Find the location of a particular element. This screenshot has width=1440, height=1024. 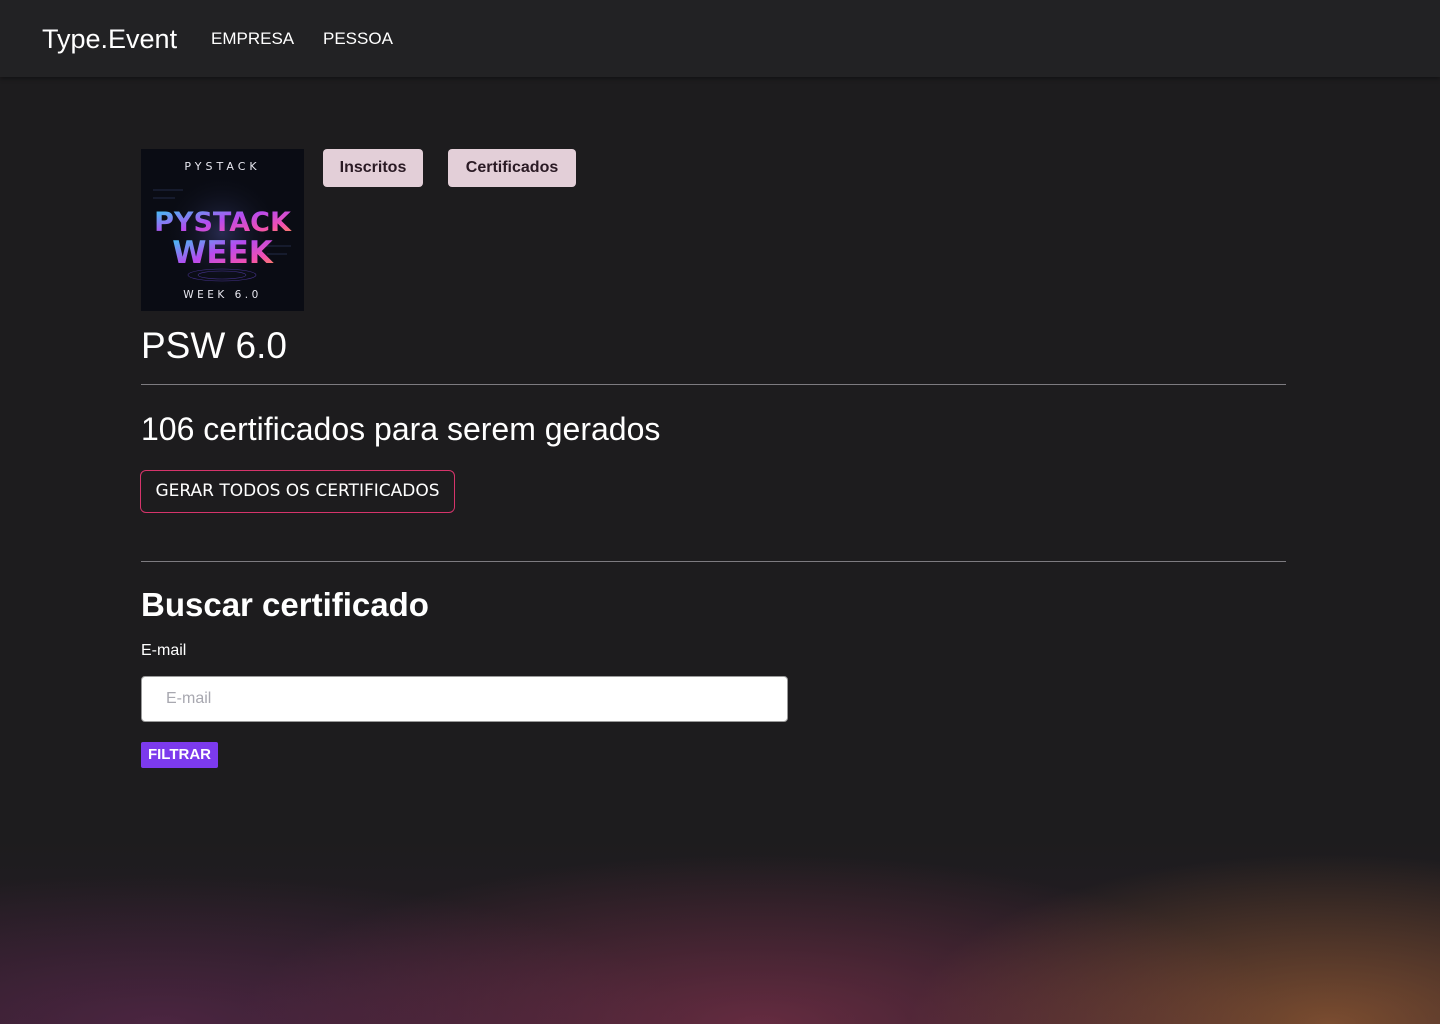

poster-logo-line-2: WEEK is located at coordinates (223, 253).